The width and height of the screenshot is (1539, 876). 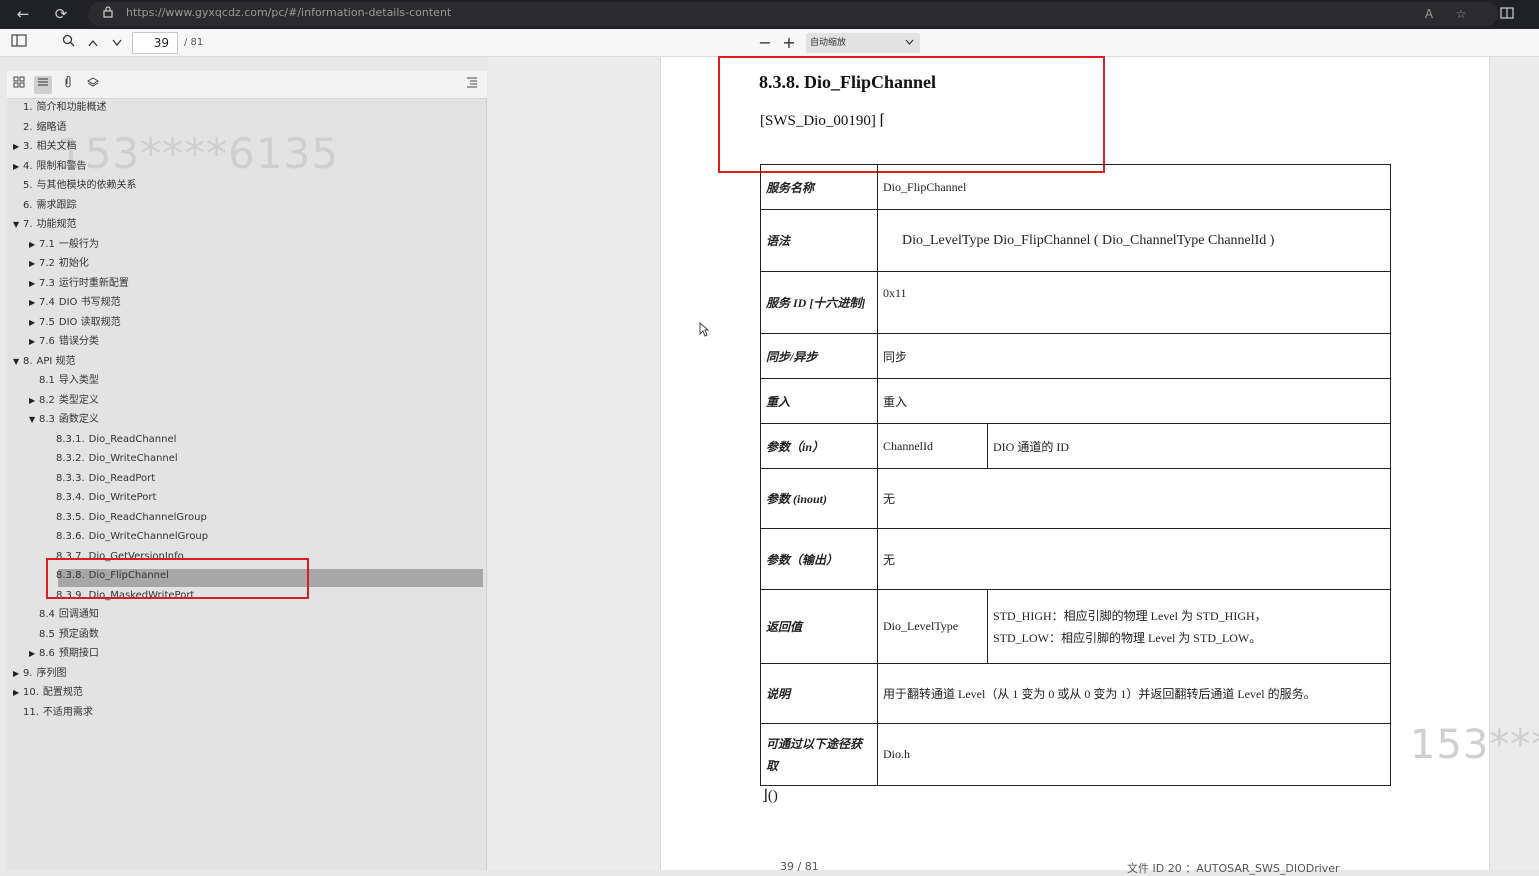 What do you see at coordinates (122, 497) in the screenshot?
I see `toc-item-label: Dio_WritePort` at bounding box center [122, 497].